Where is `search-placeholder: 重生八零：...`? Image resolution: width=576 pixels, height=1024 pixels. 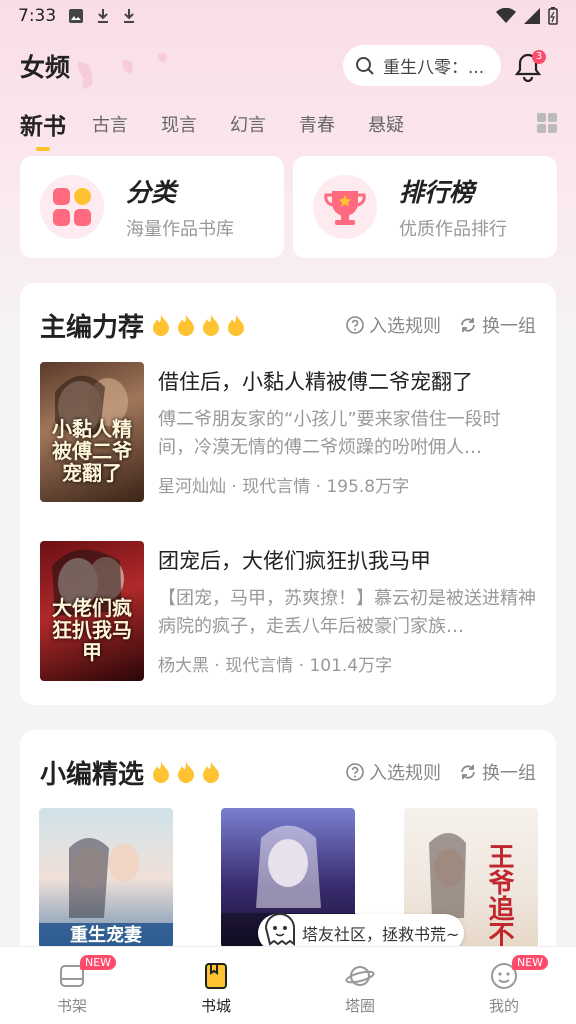 search-placeholder: 重生八零：... is located at coordinates (434, 68).